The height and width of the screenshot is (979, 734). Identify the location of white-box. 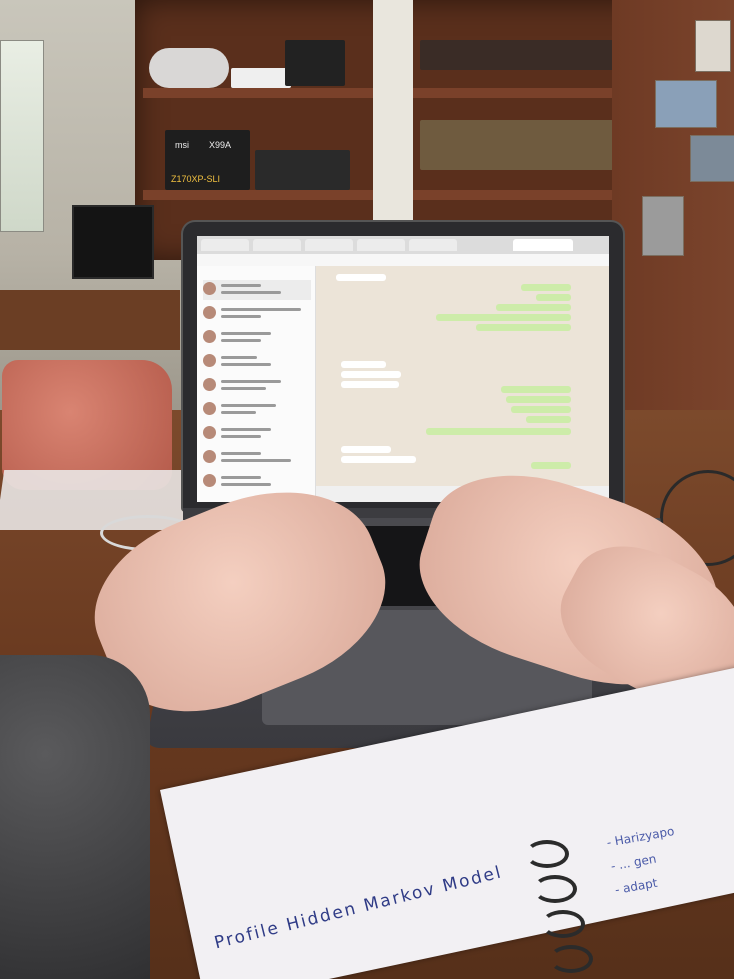
(261, 78).